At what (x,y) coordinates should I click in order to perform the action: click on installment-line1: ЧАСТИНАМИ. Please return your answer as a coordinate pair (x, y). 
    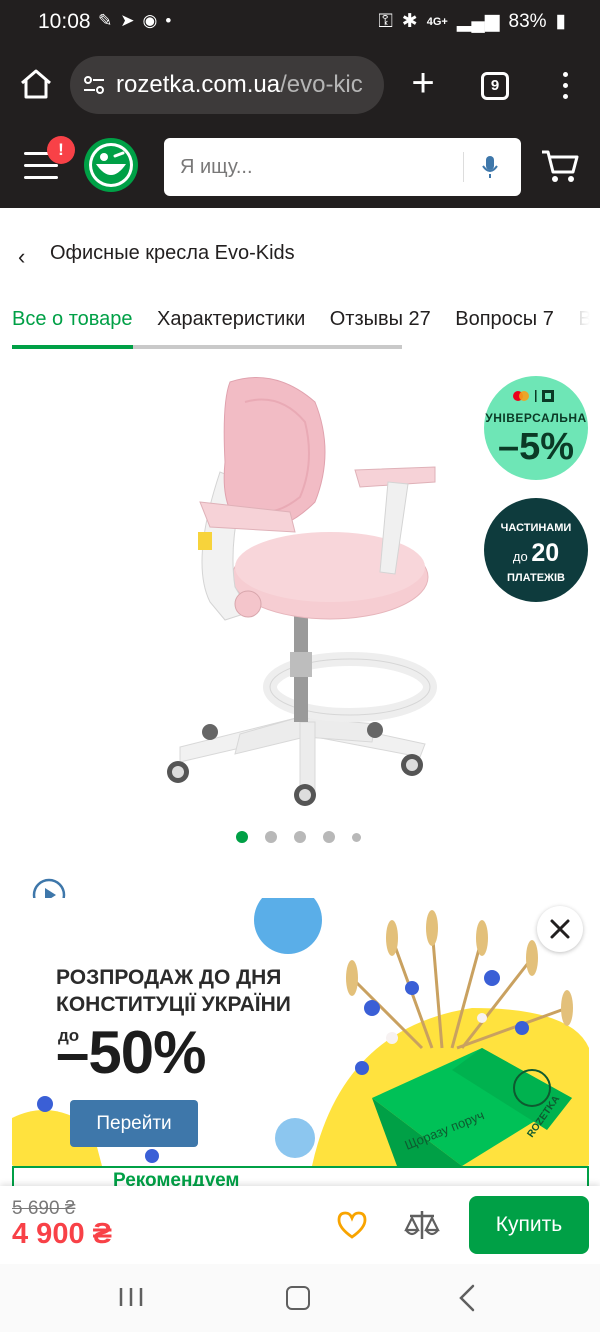
    Looking at the image, I should click on (536, 528).